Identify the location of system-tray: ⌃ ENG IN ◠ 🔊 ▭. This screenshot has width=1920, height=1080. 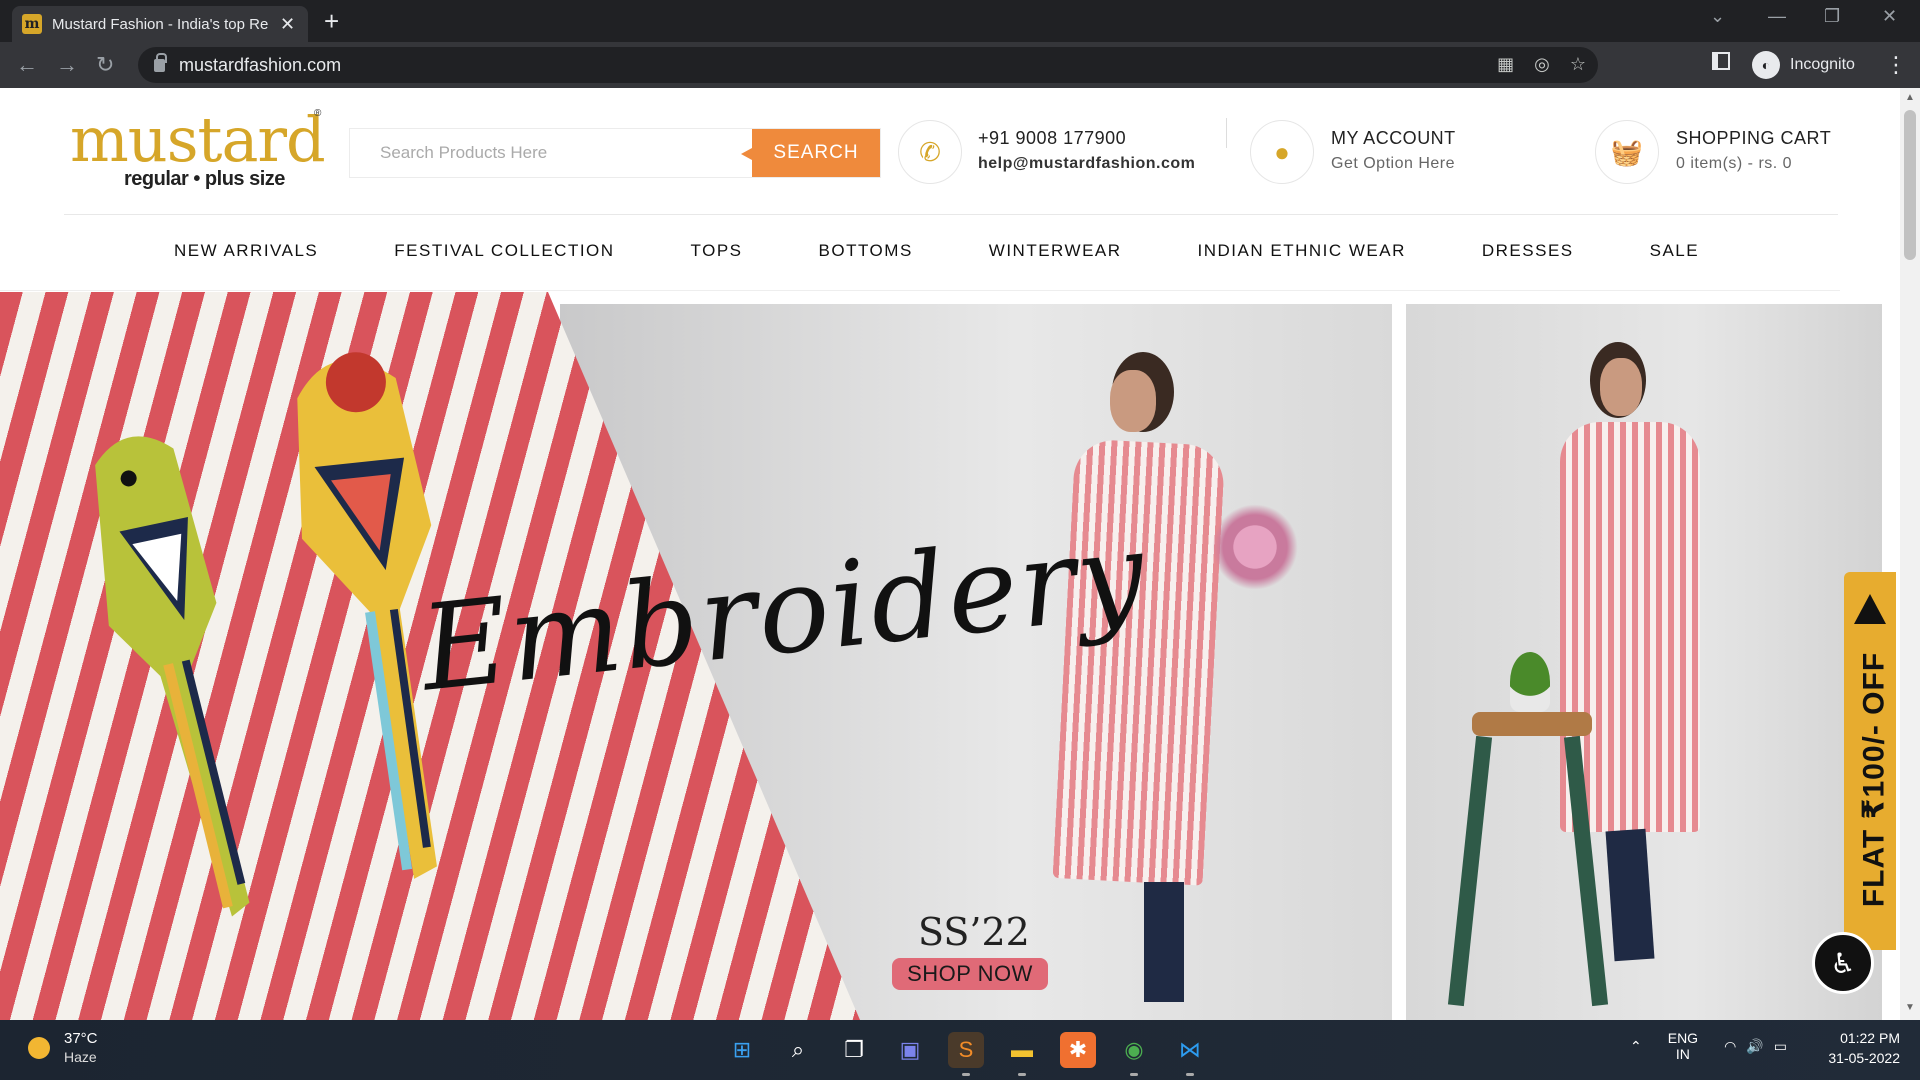
(1708, 1046).